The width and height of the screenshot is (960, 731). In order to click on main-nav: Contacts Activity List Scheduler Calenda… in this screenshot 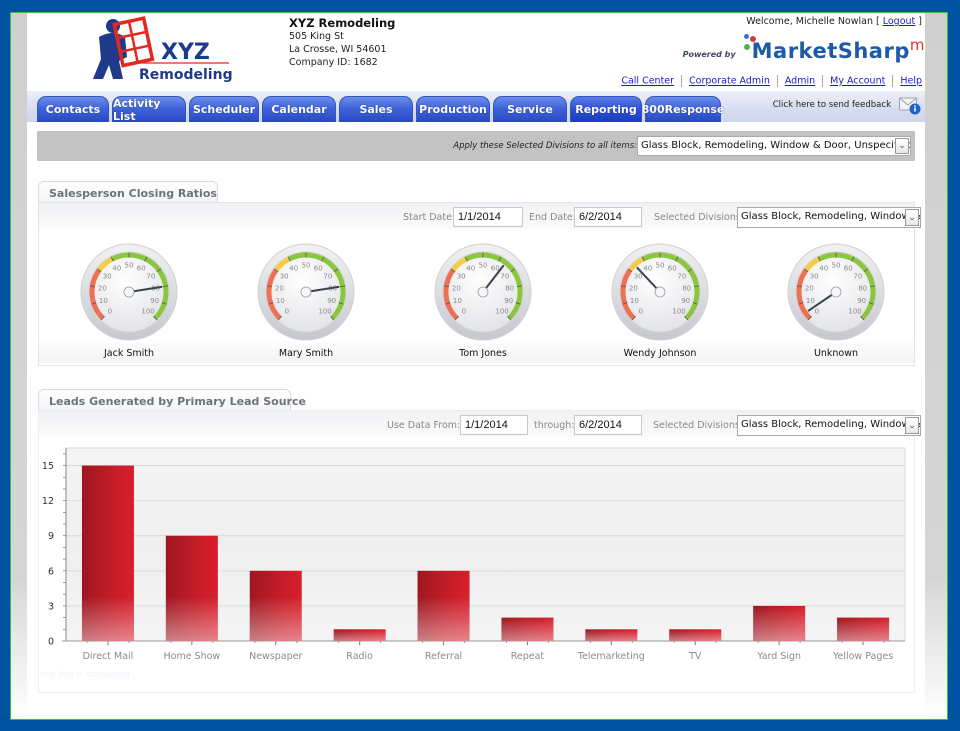, I will do `click(476, 107)`.